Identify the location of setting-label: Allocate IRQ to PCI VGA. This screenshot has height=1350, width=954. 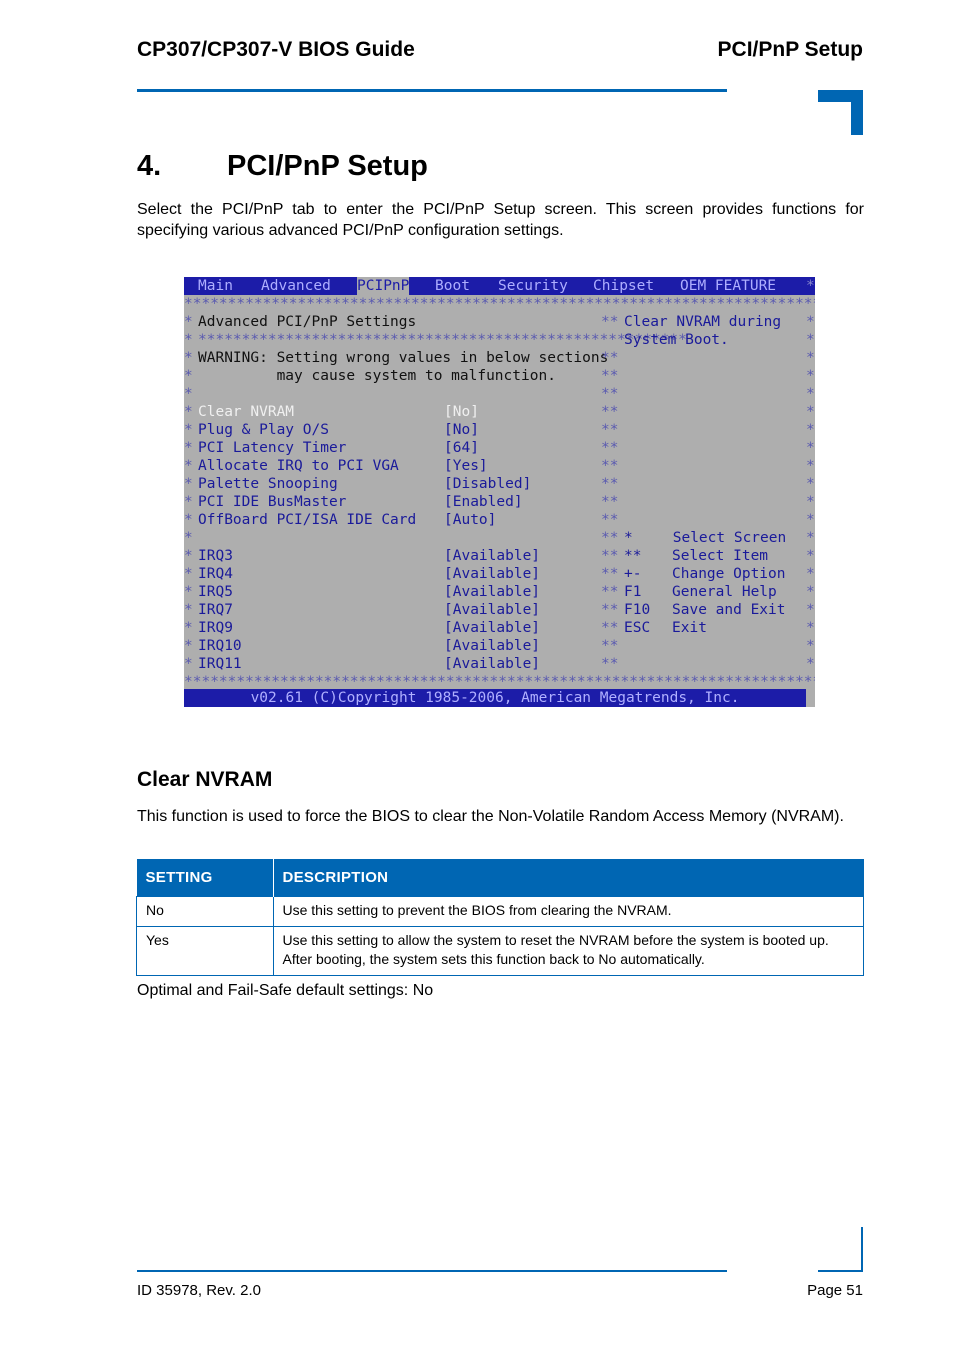
(298, 466).